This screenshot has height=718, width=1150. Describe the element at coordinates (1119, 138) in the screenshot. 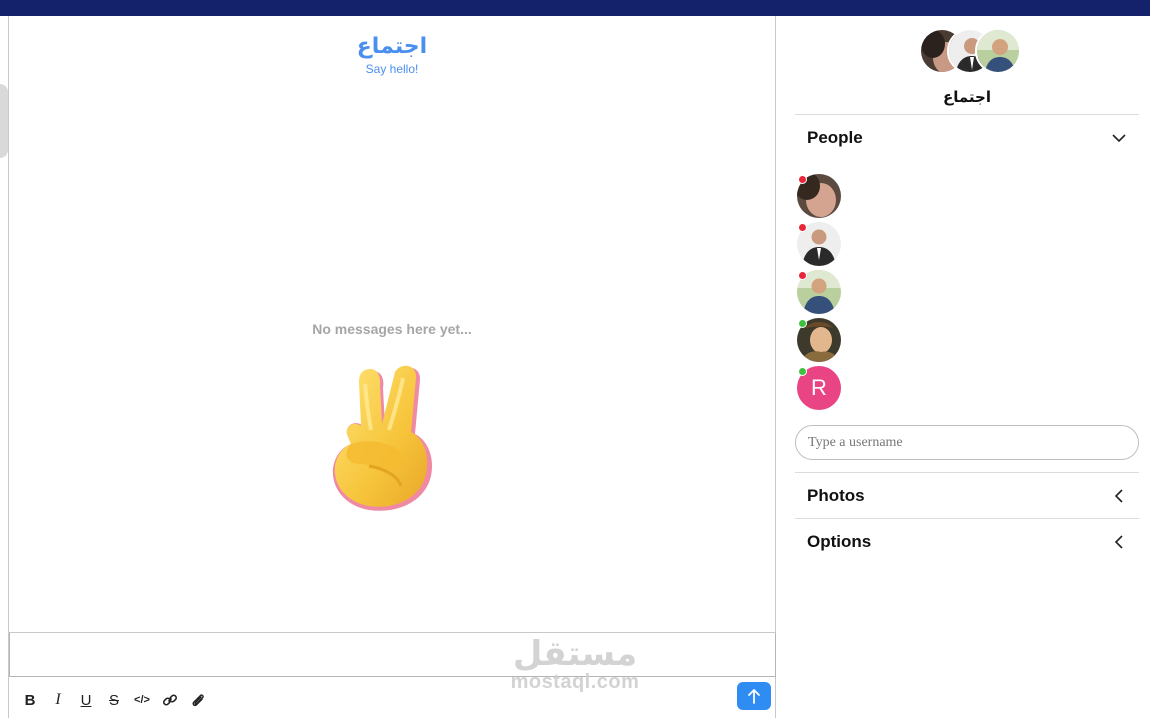

I see `chevron-down-icon` at that location.